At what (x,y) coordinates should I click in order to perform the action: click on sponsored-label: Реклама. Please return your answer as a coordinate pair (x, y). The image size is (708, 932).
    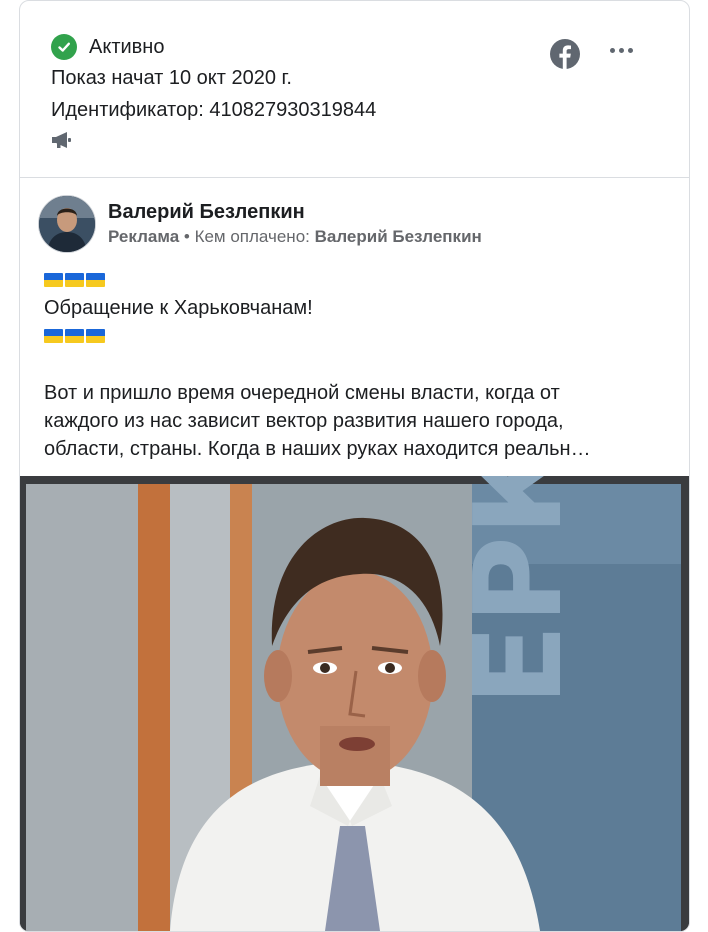
    Looking at the image, I should click on (144, 236).